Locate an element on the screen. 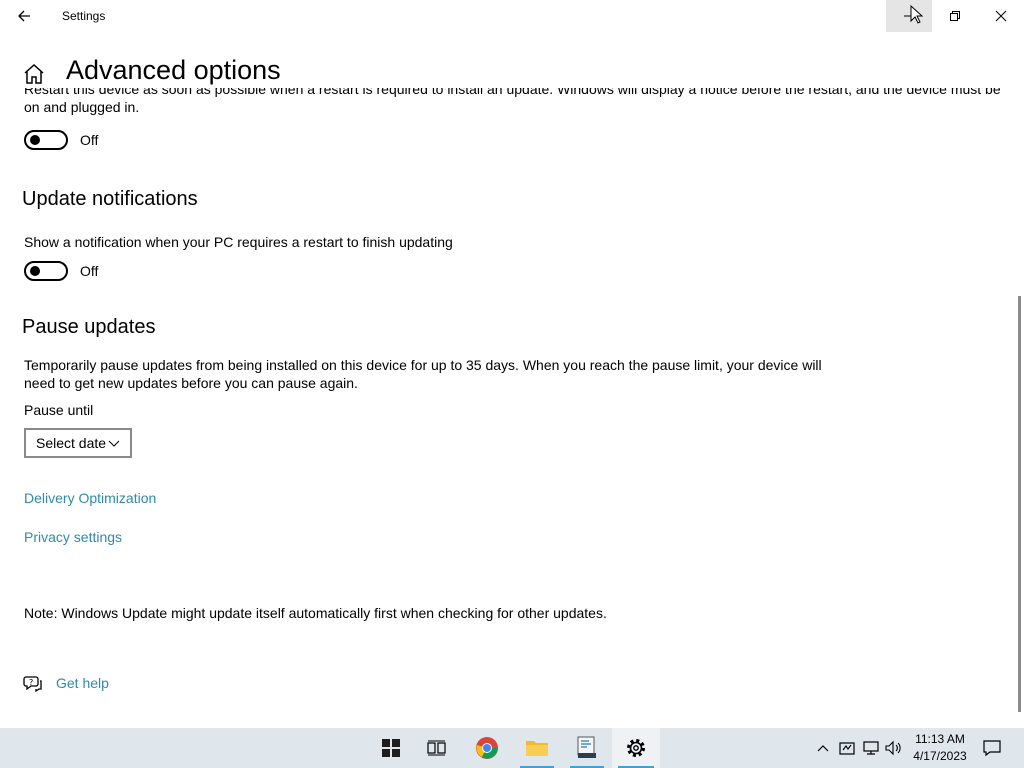 The width and height of the screenshot is (1024, 768). app-icon is located at coordinates (586, 747).